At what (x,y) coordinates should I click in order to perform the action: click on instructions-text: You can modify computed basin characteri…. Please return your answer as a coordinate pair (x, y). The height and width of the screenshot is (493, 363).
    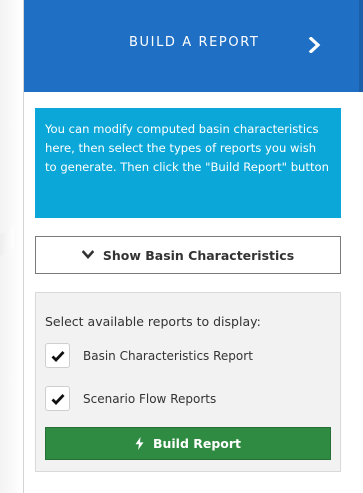
    Looking at the image, I should click on (187, 148).